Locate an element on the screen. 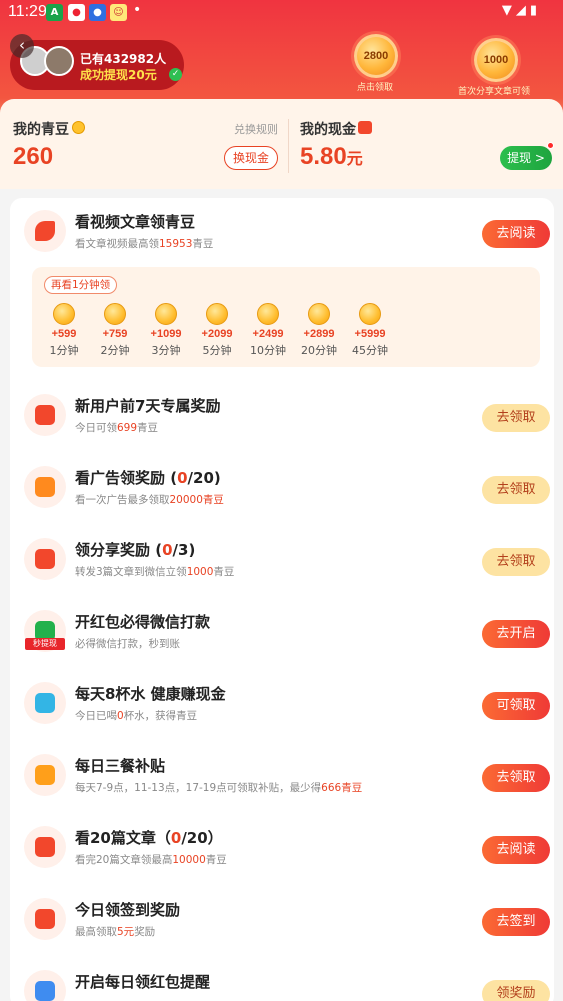 Image resolution: width=563 pixels, height=1001 pixels. back-button: ‹ is located at coordinates (22, 46).